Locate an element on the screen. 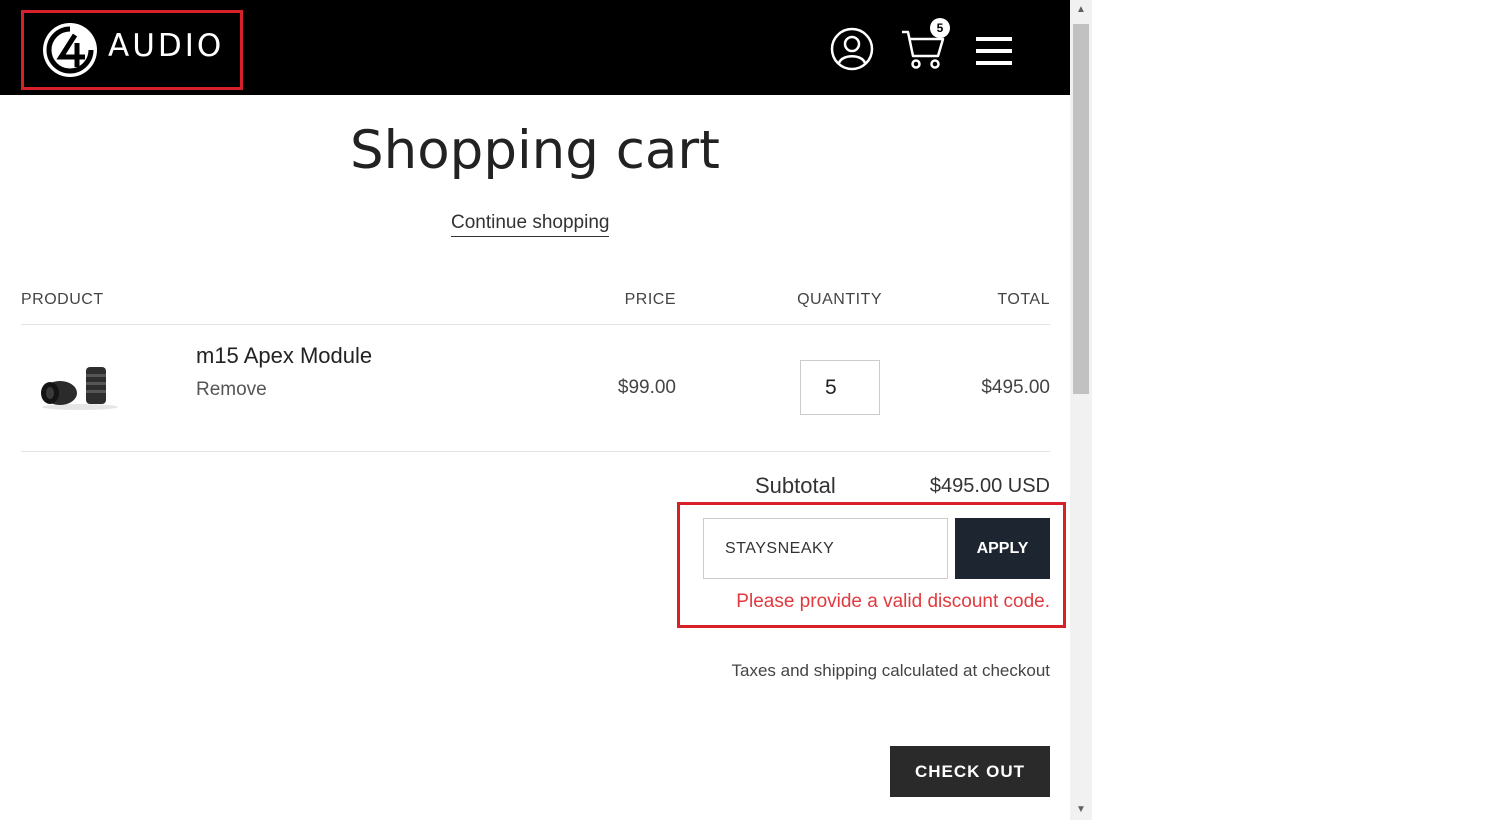 Image resolution: width=1500 pixels, height=820 pixels. continue-shopping-link: Continue shopping is located at coordinates (530, 224).